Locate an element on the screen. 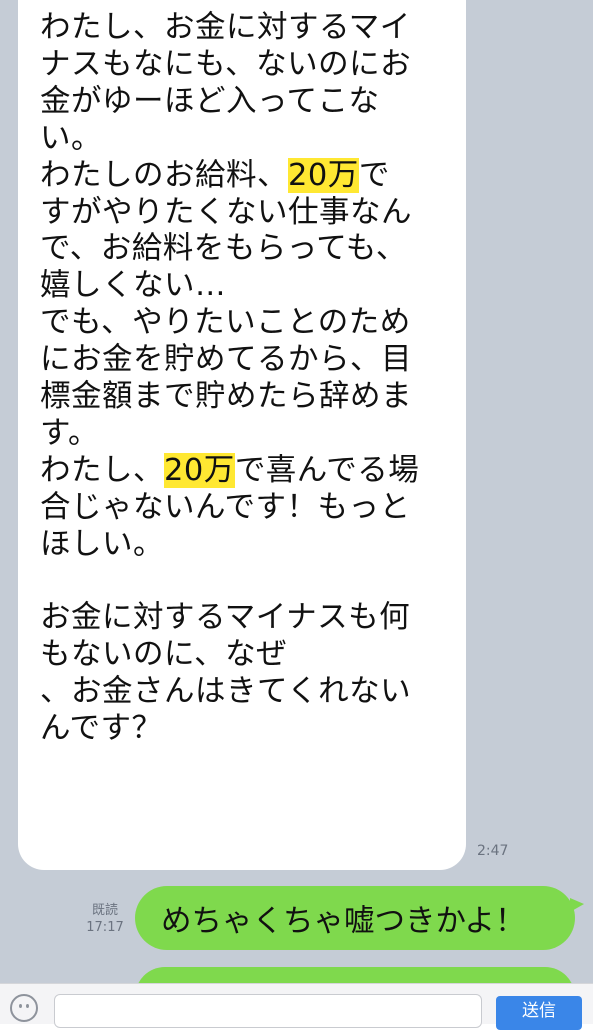  message-line: んです？ is located at coordinates (243, 729).